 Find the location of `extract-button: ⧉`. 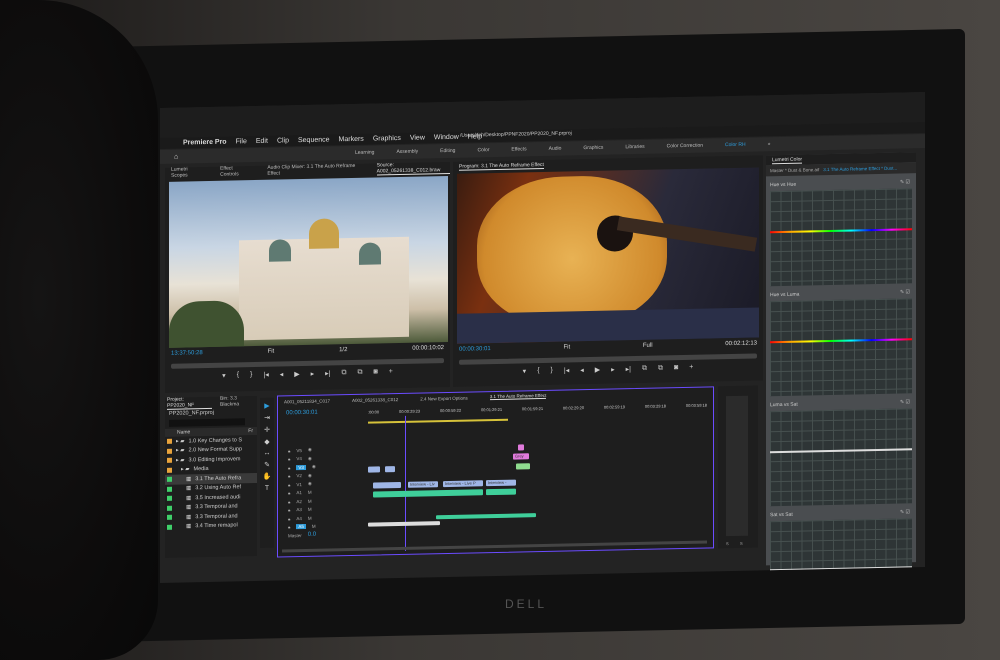

extract-button: ⧉ is located at coordinates (660, 368).